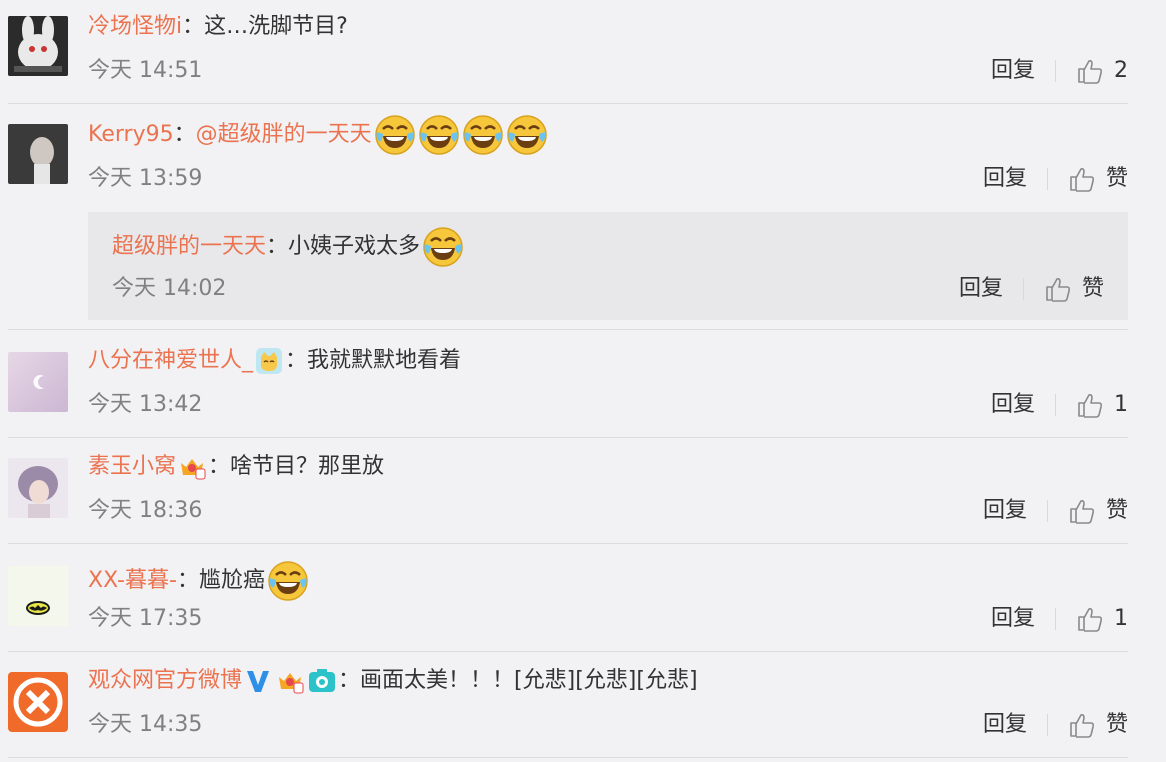 The image size is (1166, 762). Describe the element at coordinates (269, 361) in the screenshot. I see `cat-emoji` at that location.